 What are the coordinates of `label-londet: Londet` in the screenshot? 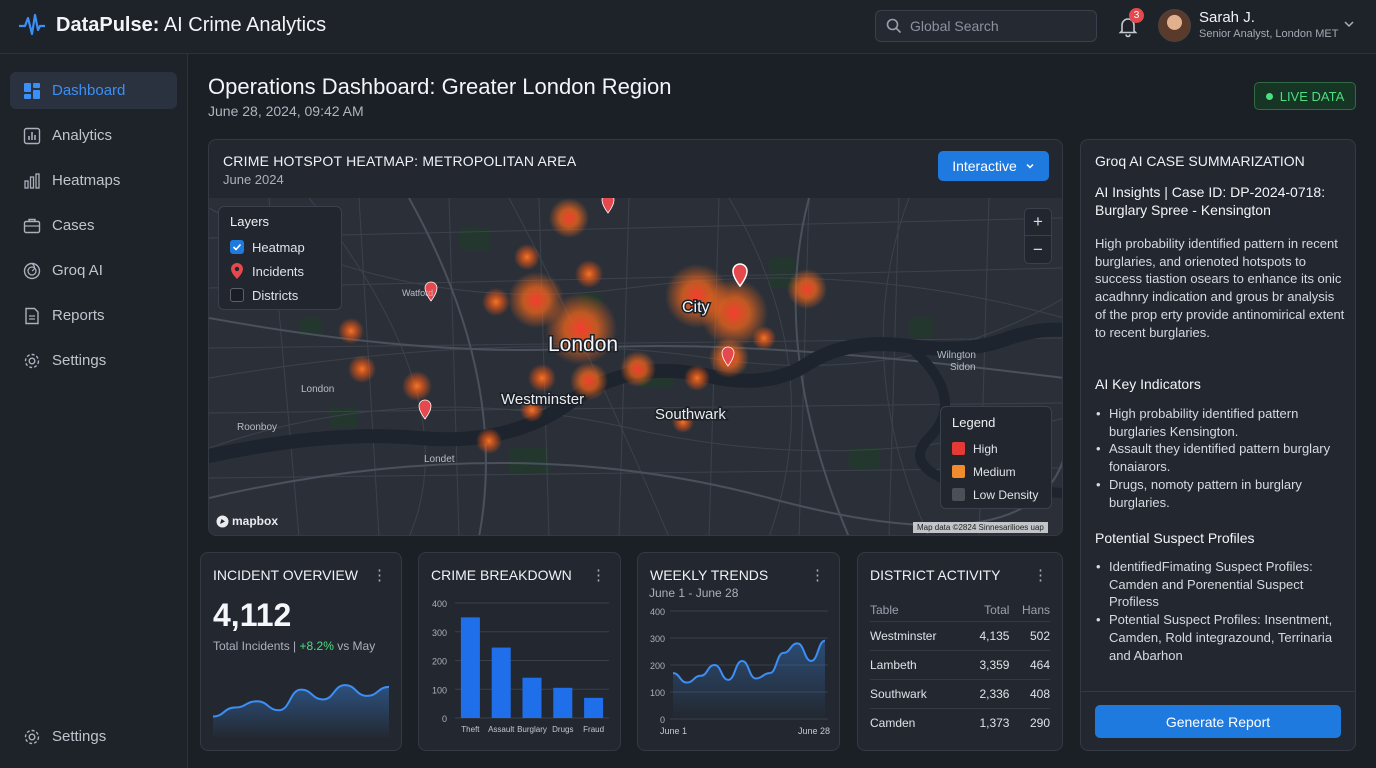 It's located at (439, 459).